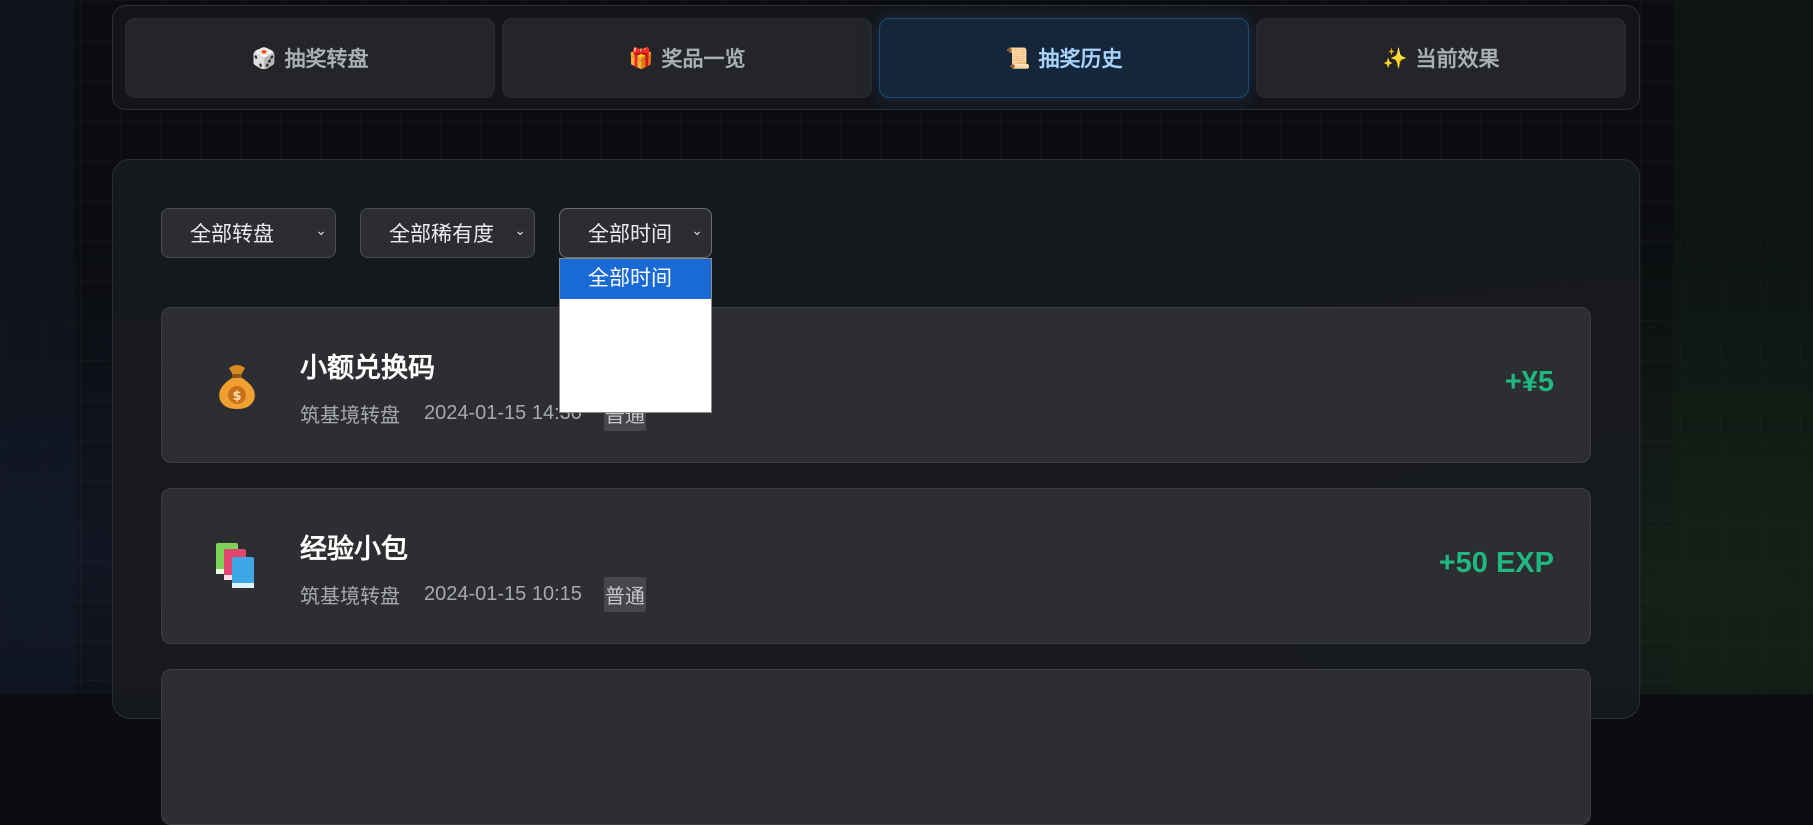  Describe the element at coordinates (876, 385) in the screenshot. I see `history-item: $ 小额兑换码 筑基境转盘 2024-01-15 14:30 普通 +¥5` at that location.